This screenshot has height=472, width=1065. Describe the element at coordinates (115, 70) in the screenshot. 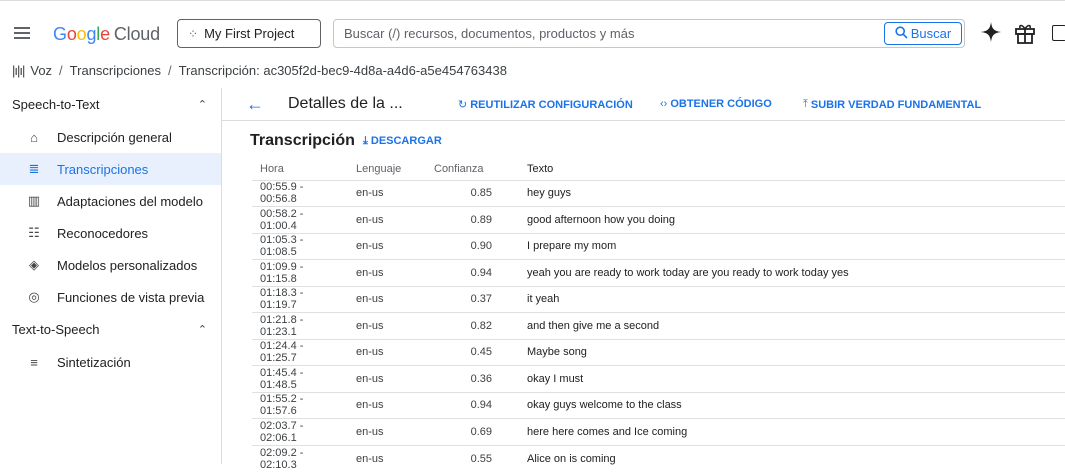

I see `breadcrumb-item: Transcripciones` at that location.